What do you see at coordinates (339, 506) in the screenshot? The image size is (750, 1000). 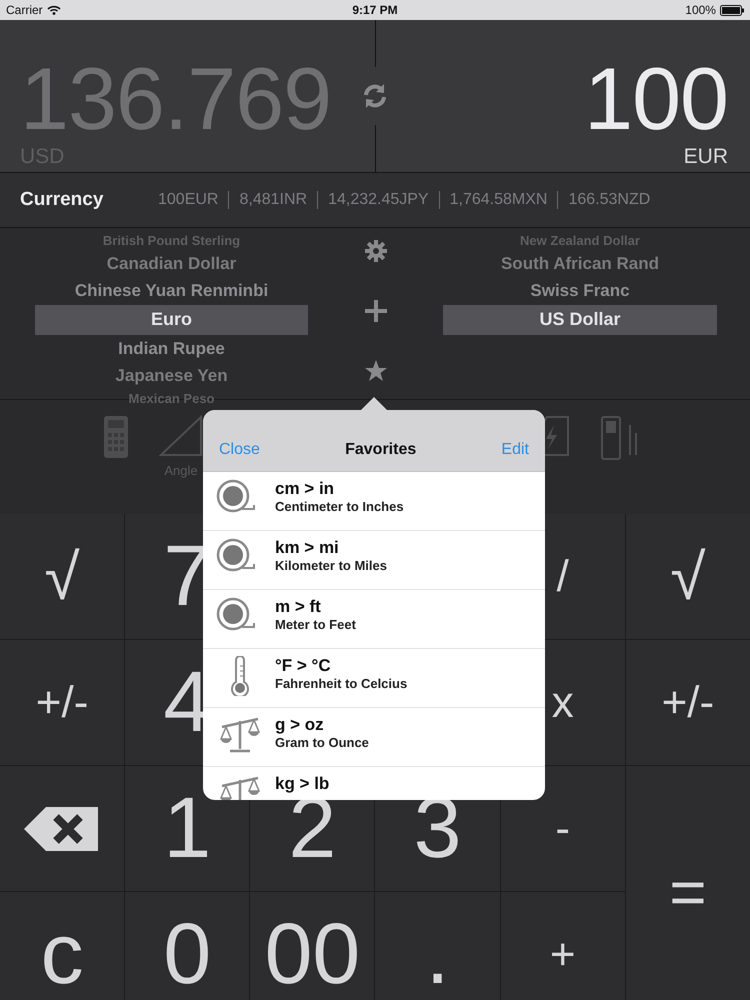 I see `conversion-subtitle: Centimeter to Inches` at bounding box center [339, 506].